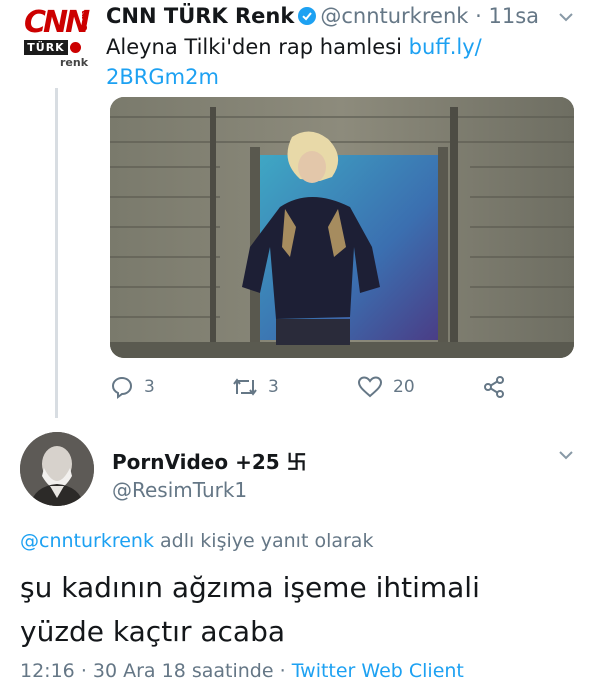 The width and height of the screenshot is (591, 690). I want to click on resimturk1-avatar, so click(57, 469).